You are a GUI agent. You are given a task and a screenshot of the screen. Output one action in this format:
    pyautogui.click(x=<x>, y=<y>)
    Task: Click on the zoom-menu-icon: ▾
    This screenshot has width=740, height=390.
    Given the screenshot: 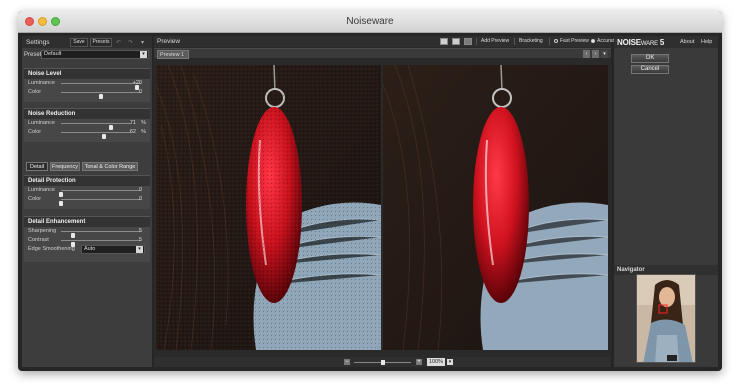 What is the action you would take?
    pyautogui.click(x=450, y=362)
    